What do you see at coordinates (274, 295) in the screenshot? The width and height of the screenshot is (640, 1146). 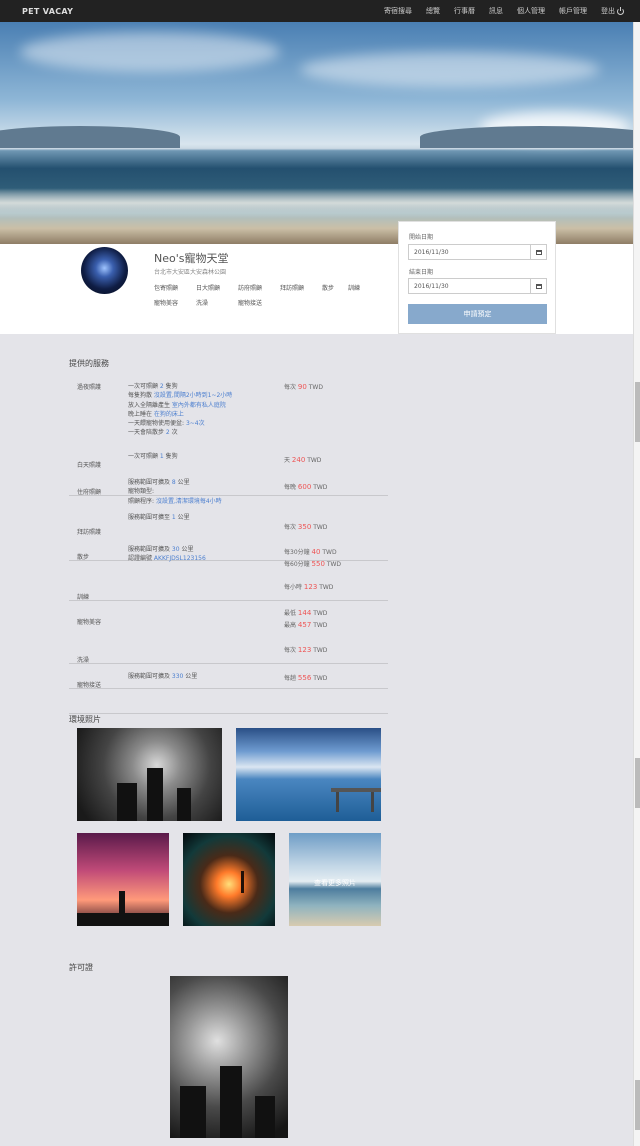 I see `service-tags: 包寄照顧 日大照顧 訪府照顧 拜訪照顧 散步 訓練 寵物美容 洗澡 寵物接送` at bounding box center [274, 295].